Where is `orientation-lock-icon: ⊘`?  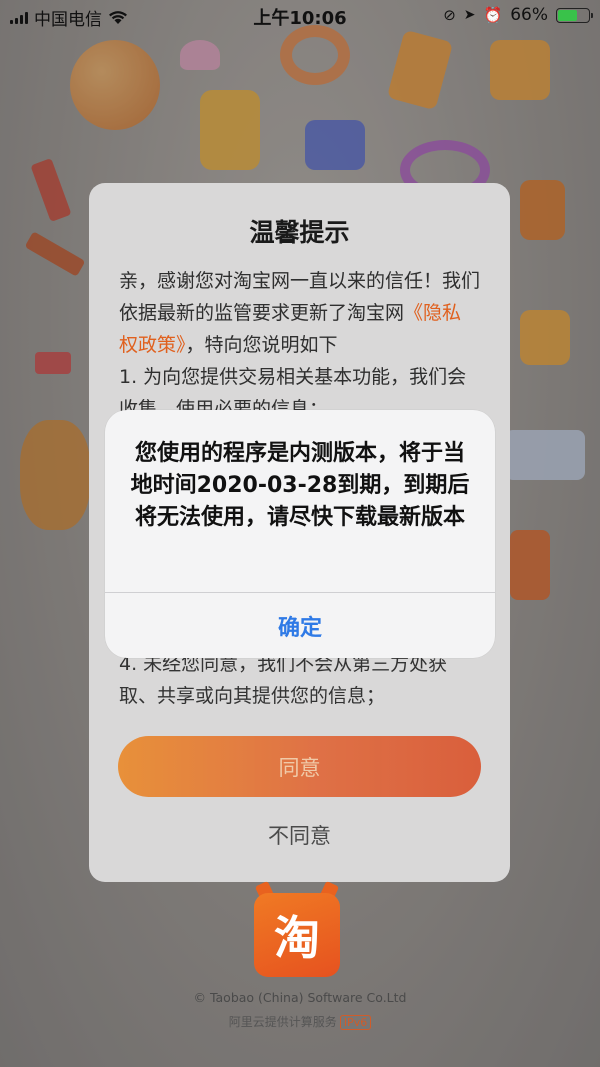 orientation-lock-icon: ⊘ is located at coordinates (449, 15).